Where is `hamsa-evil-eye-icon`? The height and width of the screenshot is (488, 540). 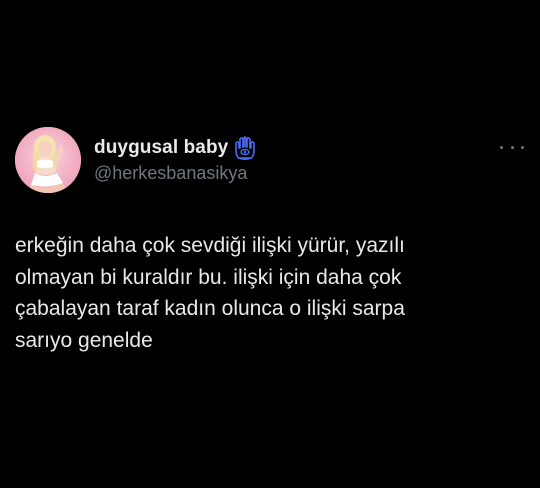 hamsa-evil-eye-icon is located at coordinates (245, 148).